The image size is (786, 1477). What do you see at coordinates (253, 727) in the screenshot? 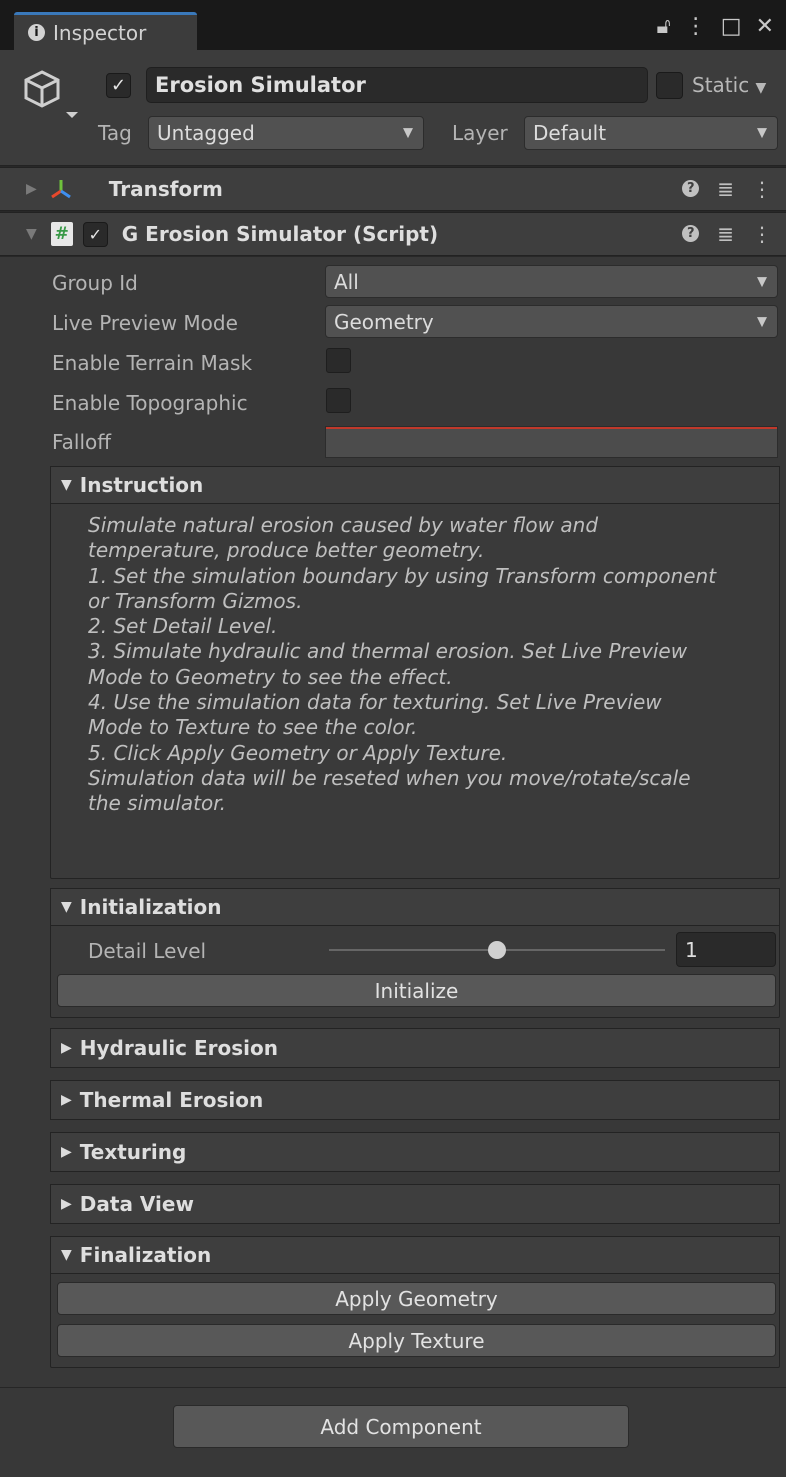
I see `instruction-line: Mode to Texture to see the color.` at bounding box center [253, 727].